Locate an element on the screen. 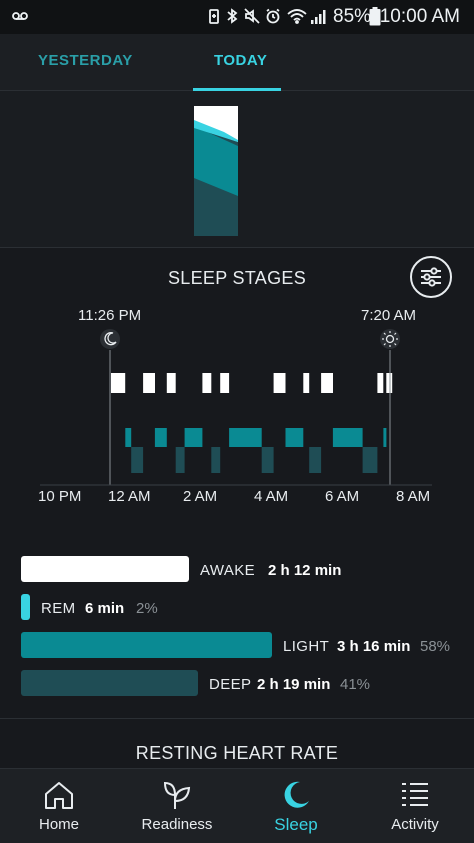 This screenshot has width=474, height=843. sliders-icon is located at coordinates (431, 277).